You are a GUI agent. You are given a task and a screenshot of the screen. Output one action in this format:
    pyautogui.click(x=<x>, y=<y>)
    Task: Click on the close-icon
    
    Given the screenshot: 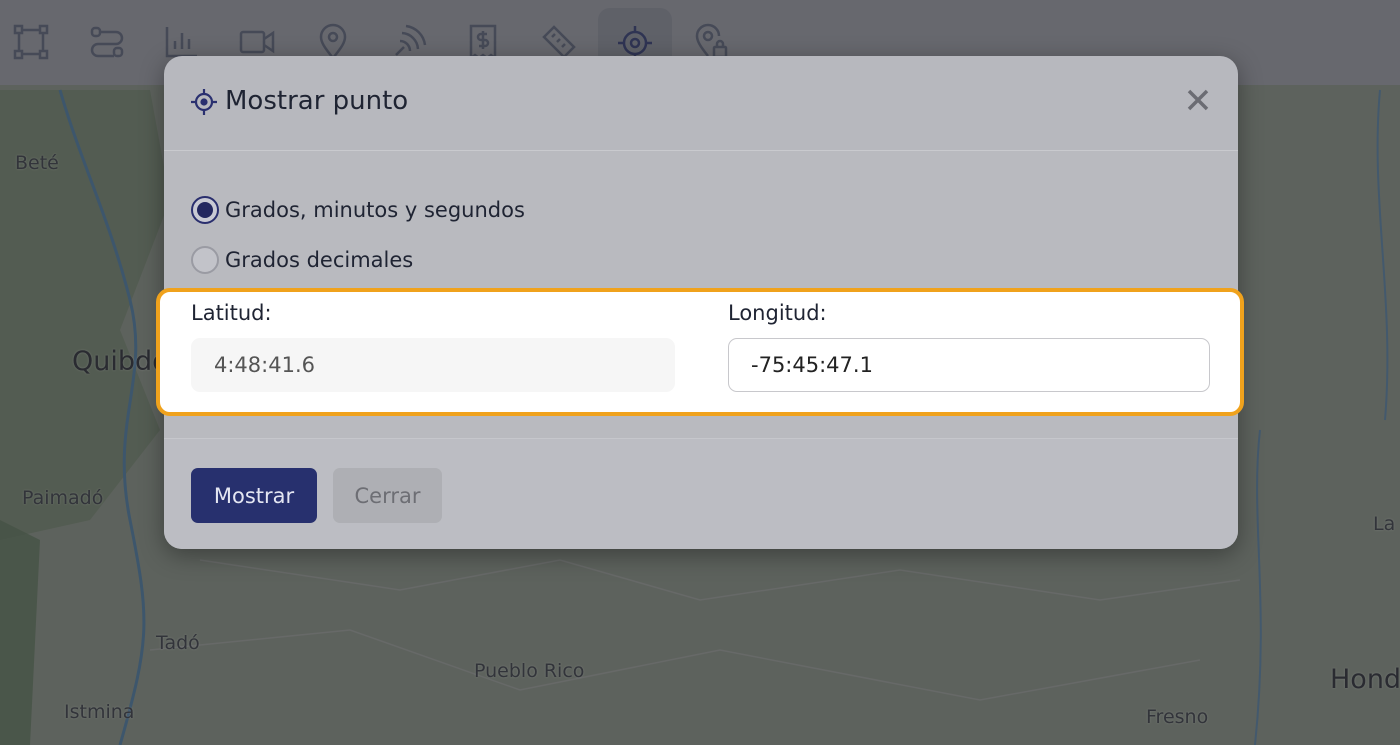 What is the action you would take?
    pyautogui.click(x=1198, y=100)
    